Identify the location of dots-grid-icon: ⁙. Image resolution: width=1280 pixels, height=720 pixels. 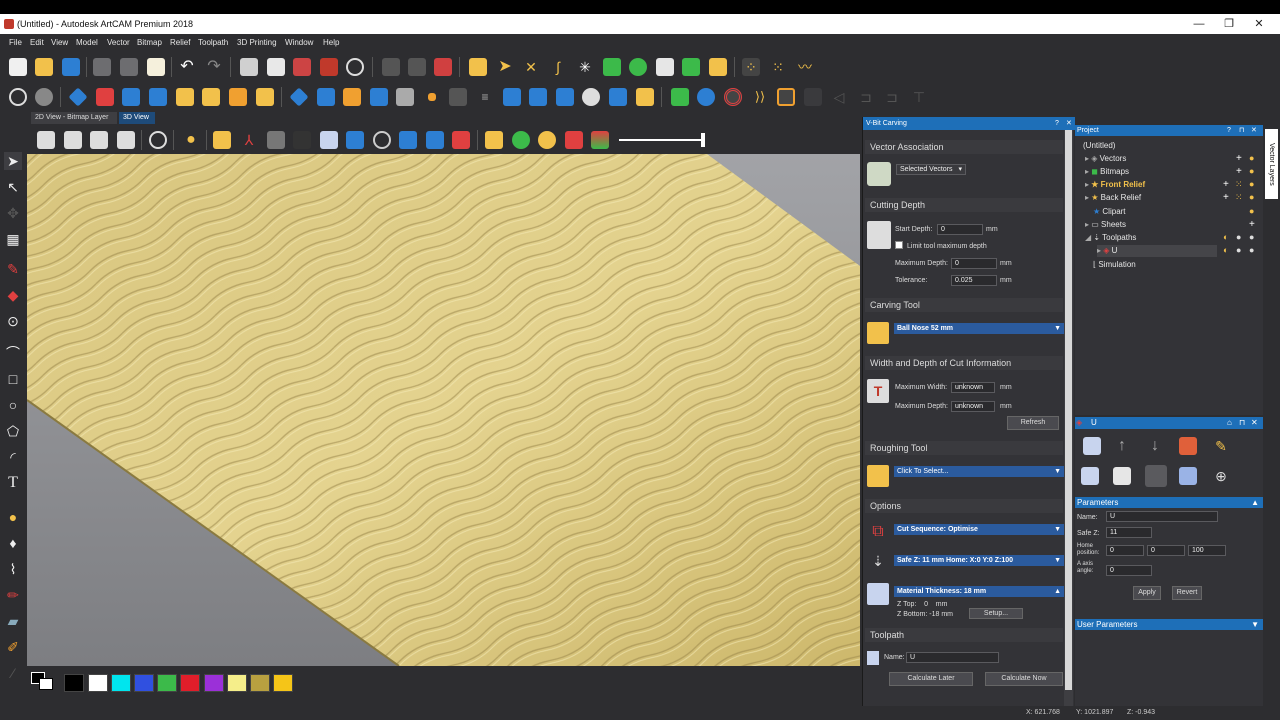
(778, 67).